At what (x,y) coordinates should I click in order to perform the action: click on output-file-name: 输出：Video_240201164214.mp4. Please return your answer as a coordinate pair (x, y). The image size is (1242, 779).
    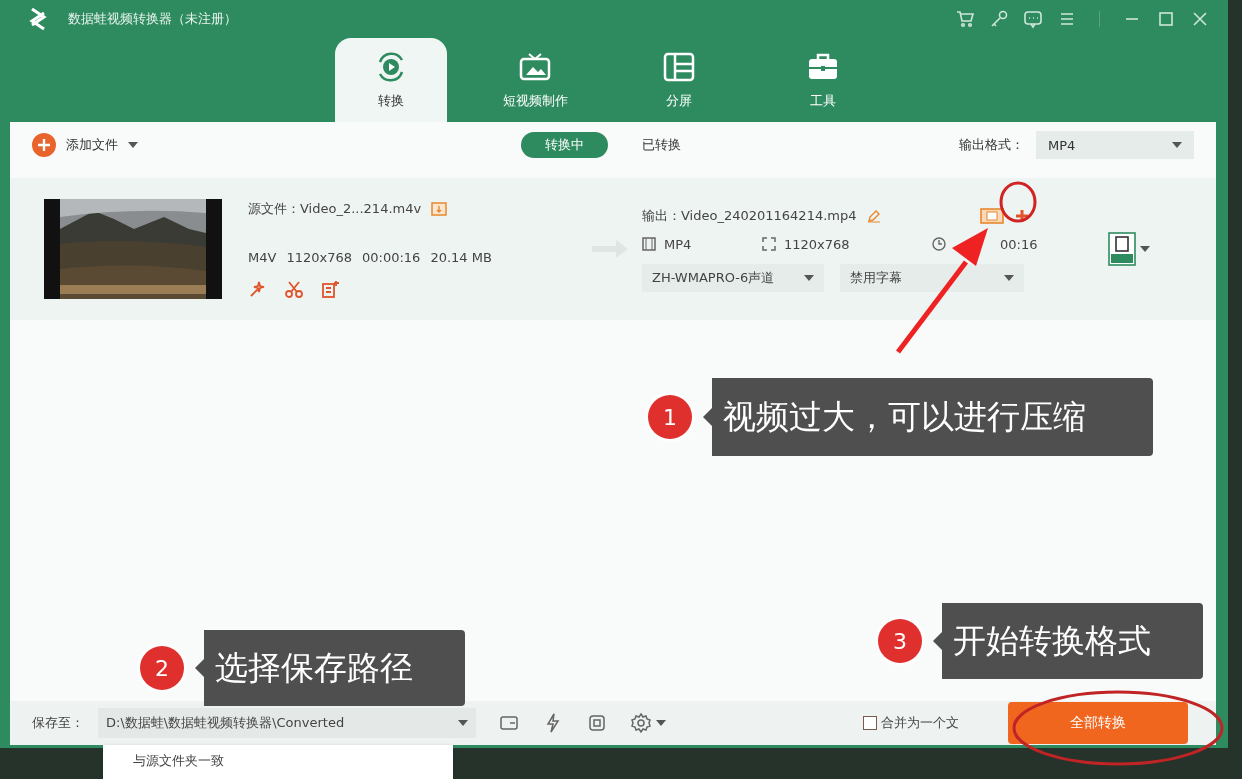
    Looking at the image, I should click on (749, 215).